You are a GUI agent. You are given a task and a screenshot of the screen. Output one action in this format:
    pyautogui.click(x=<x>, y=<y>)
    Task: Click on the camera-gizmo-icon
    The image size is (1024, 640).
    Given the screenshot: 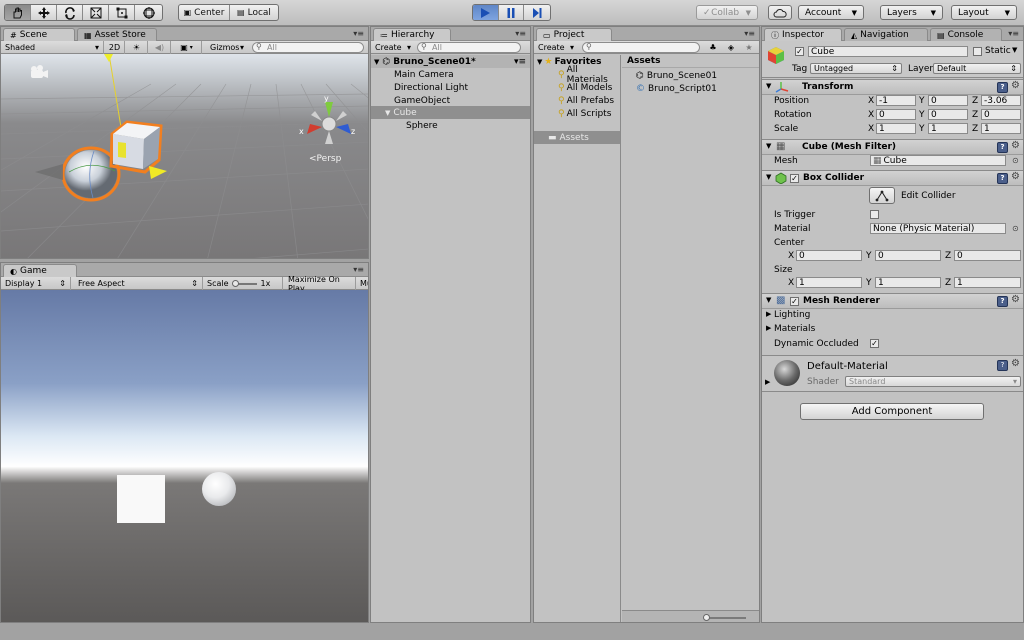 What is the action you would take?
    pyautogui.click(x=39, y=71)
    